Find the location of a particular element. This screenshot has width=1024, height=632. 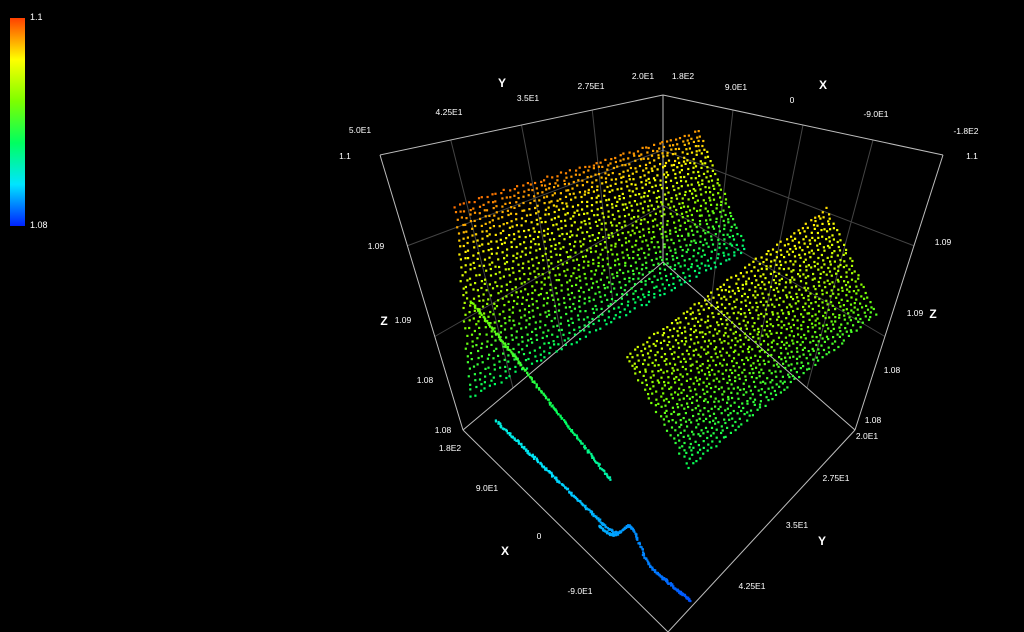

back-grid-line-left is located at coordinates (542, 235).